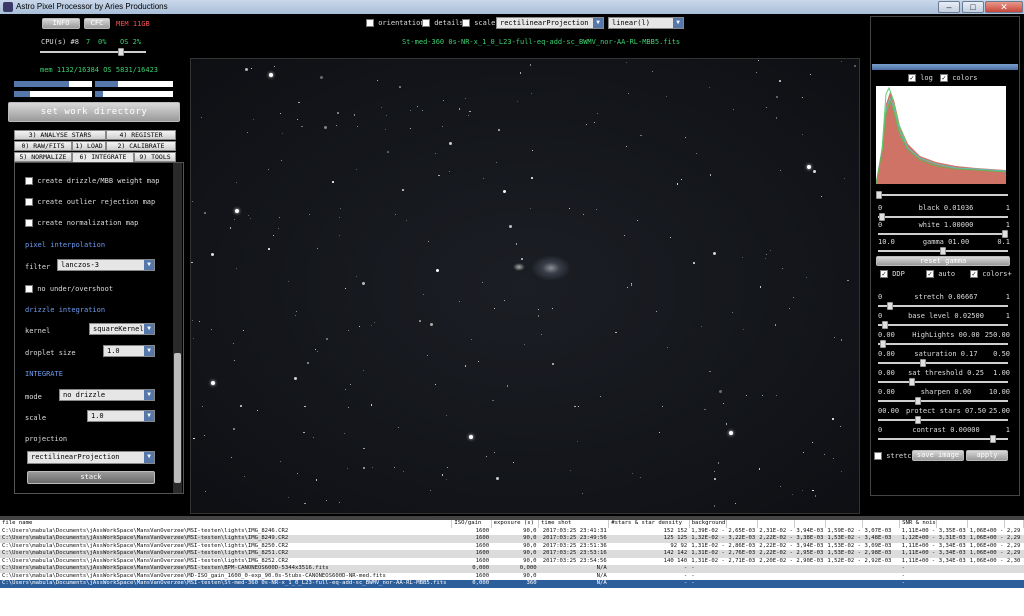 This screenshot has height=616, width=1024. What do you see at coordinates (959, 78) in the screenshot?
I see `colors-option: ✓ colors` at bounding box center [959, 78].